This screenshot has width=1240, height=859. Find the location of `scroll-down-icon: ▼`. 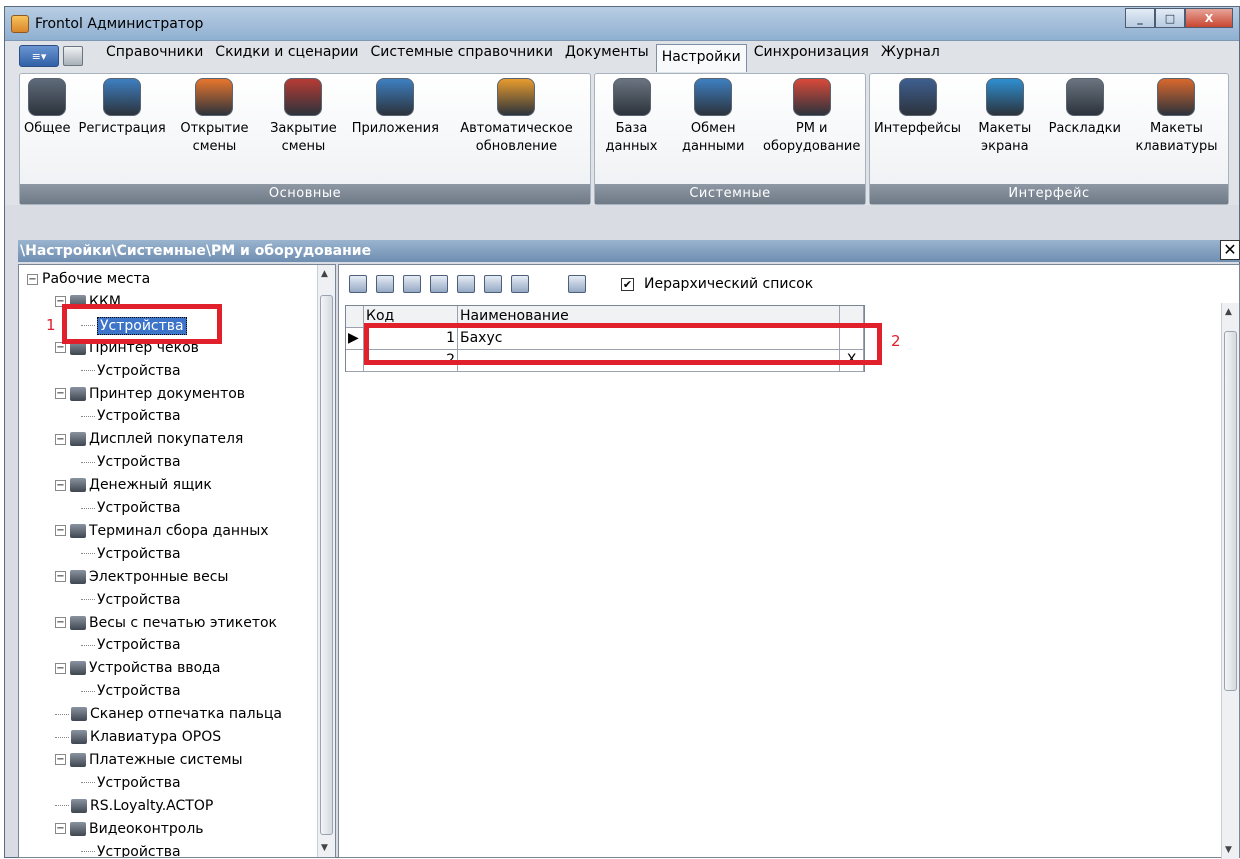

scroll-down-icon: ▼ is located at coordinates (324, 848).